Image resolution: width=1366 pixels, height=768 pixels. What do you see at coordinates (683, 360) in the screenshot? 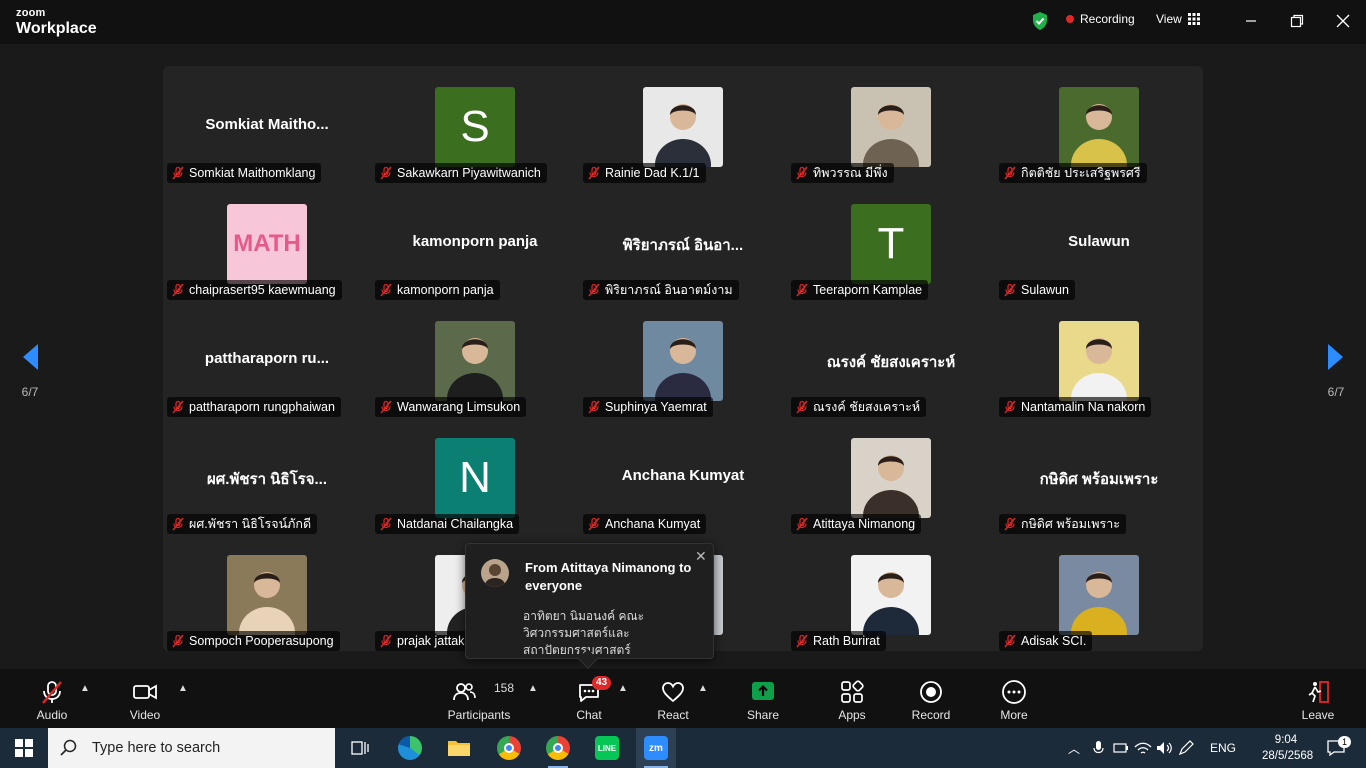
I see `participant-tile: Suphinya Yaemrat` at bounding box center [683, 360].